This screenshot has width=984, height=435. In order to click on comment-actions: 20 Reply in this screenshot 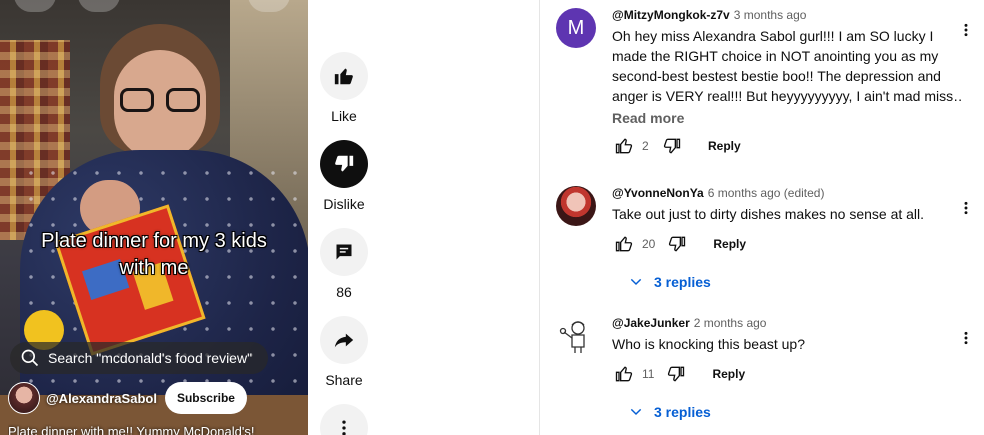, I will do `click(787, 244)`.